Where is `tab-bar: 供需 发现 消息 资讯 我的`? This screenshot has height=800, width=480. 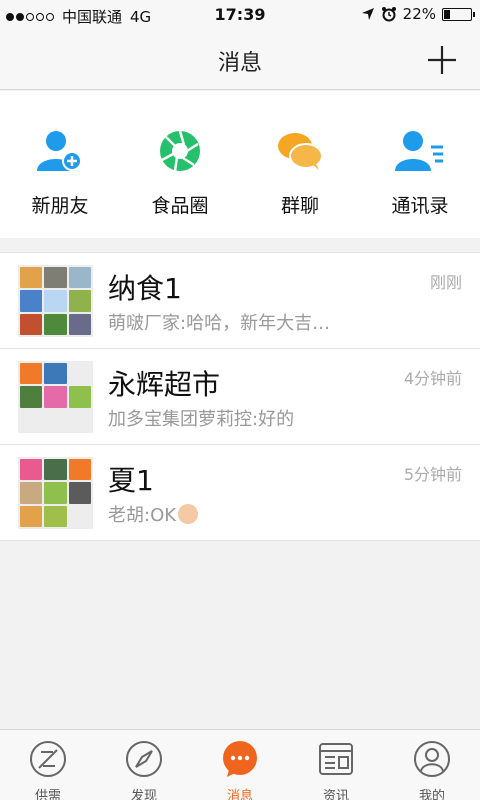
tab-bar: 供需 发现 消息 资讯 我的 is located at coordinates (240, 764).